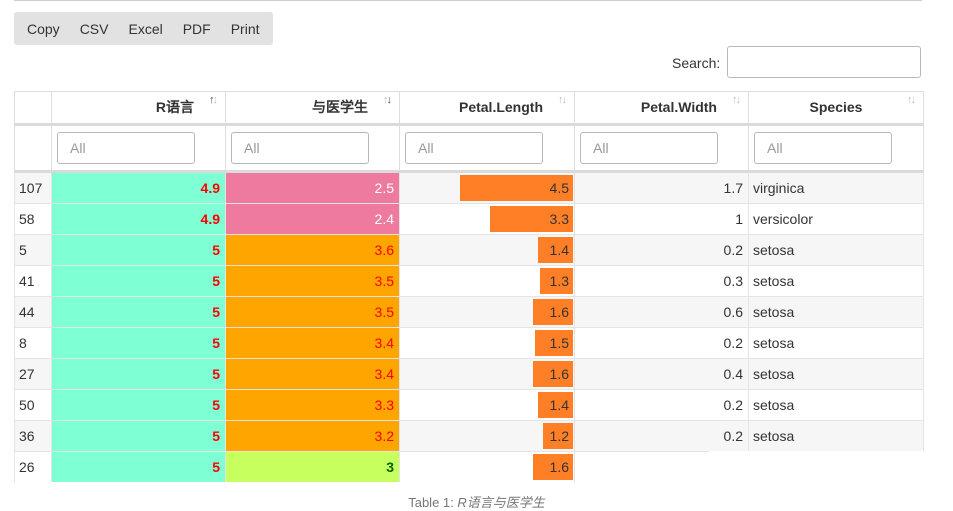  What do you see at coordinates (33, 374) in the screenshot?
I see `row-id-cell: 27` at bounding box center [33, 374].